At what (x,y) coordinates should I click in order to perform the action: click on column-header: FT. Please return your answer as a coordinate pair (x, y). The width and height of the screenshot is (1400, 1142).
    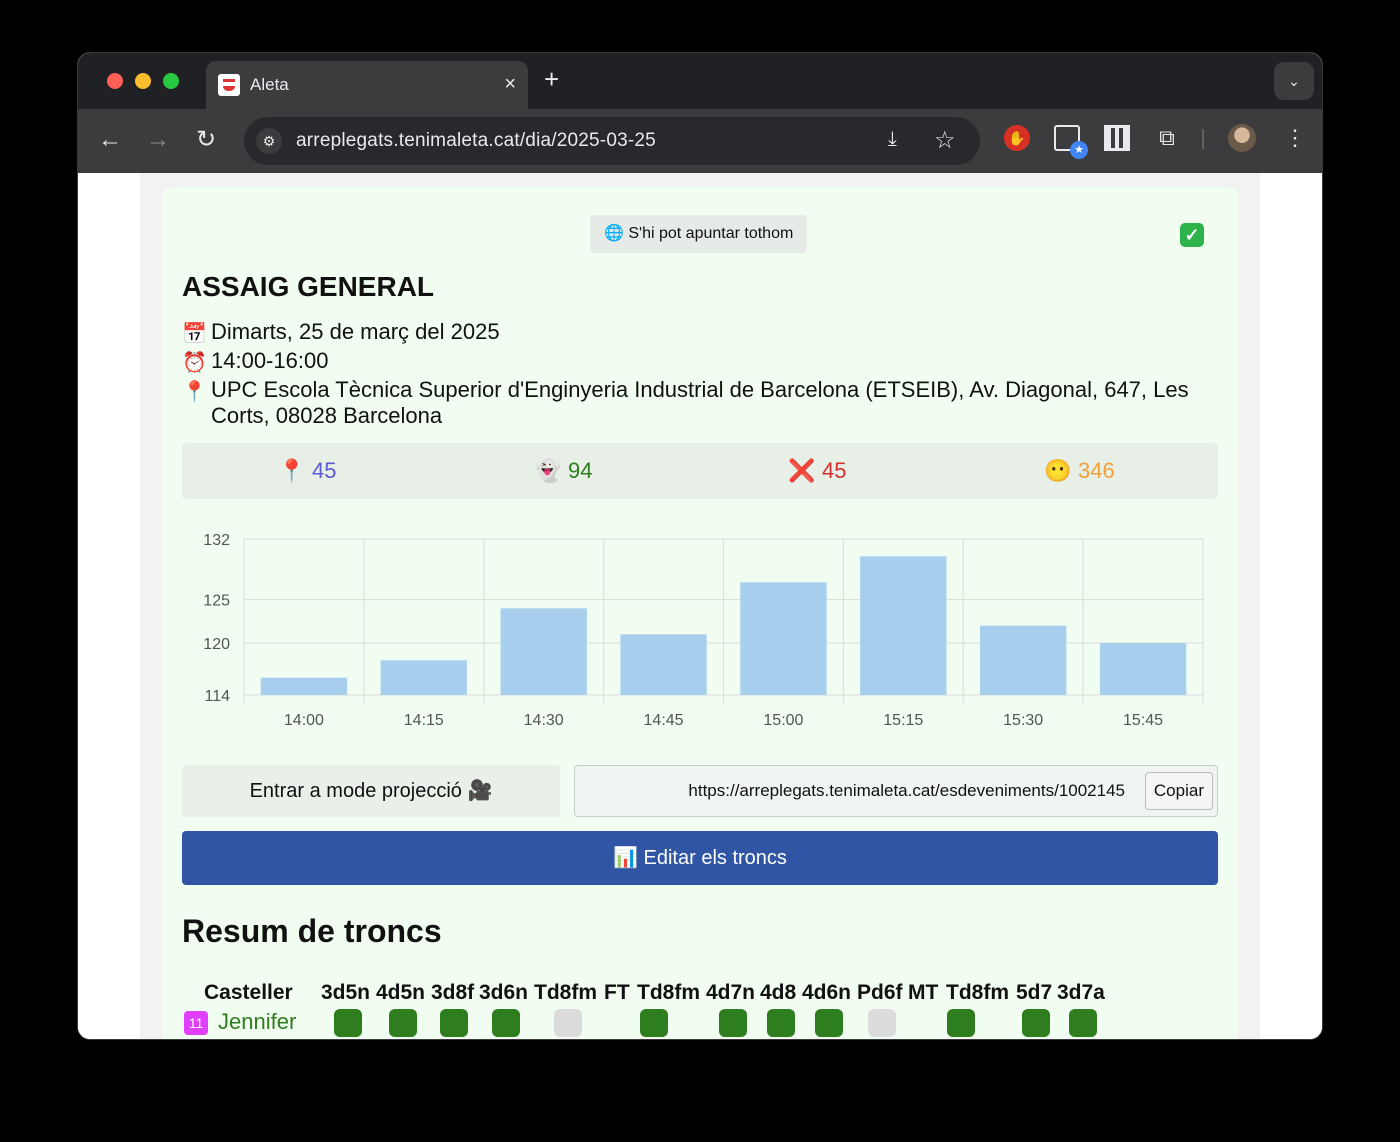
    Looking at the image, I should click on (617, 992).